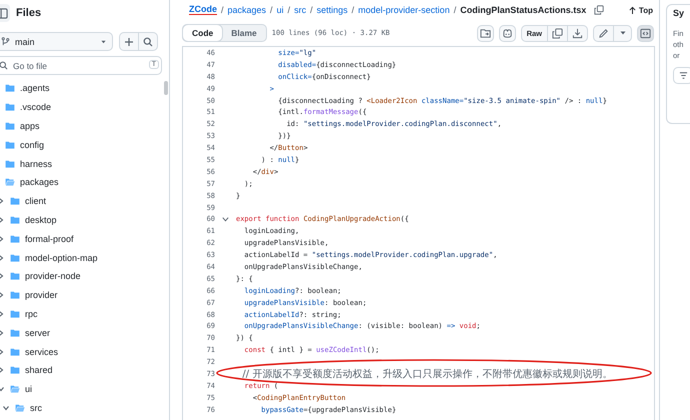 The image size is (690, 420). I want to click on pencil-icon, so click(603, 33).